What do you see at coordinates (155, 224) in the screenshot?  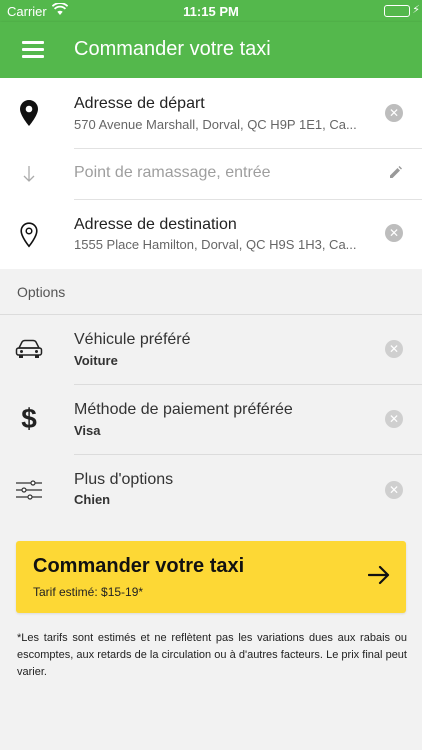 I see `destination-label: Adresse de destination` at bounding box center [155, 224].